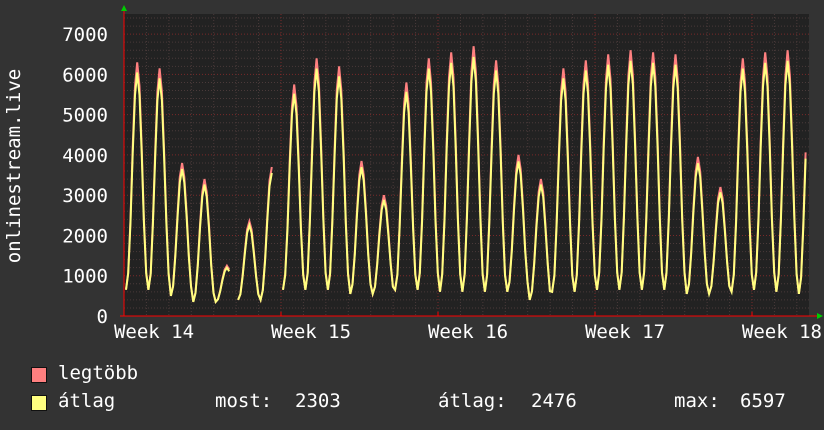 The width and height of the screenshot is (824, 430). Describe the element at coordinates (244, 401) in the screenshot. I see `stat-now-label: most:` at that location.